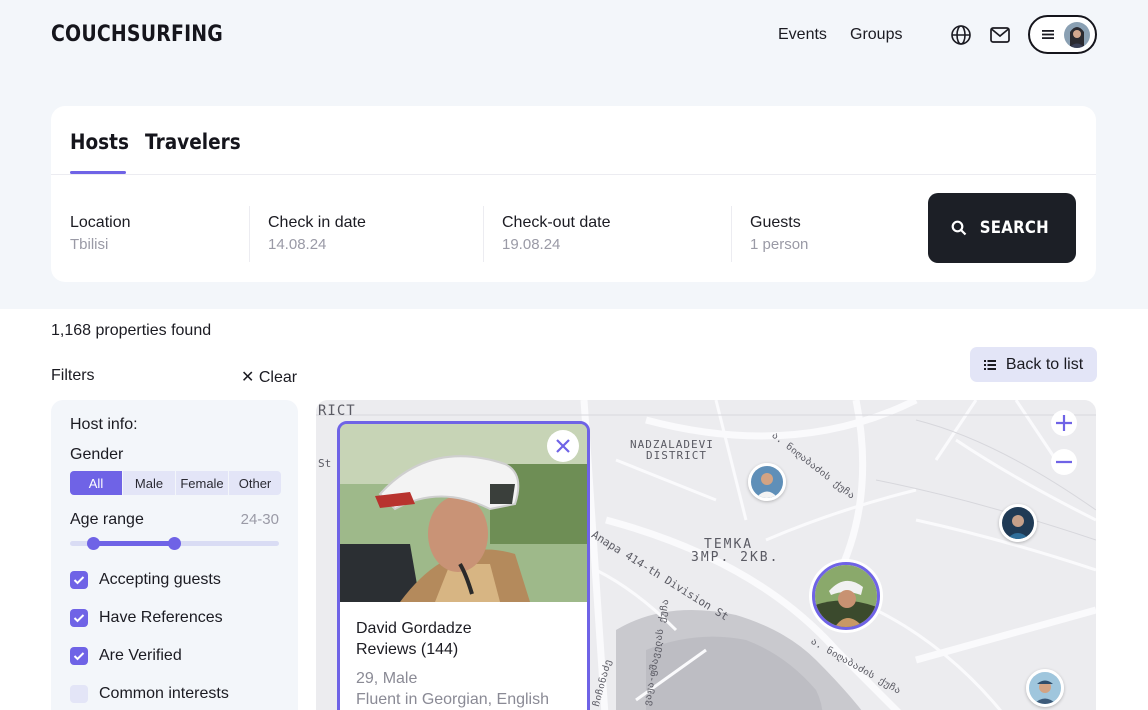 Image resolution: width=1148 pixels, height=710 pixels. I want to click on host-name-block: David Gordadze Reviews (144), so click(414, 639).